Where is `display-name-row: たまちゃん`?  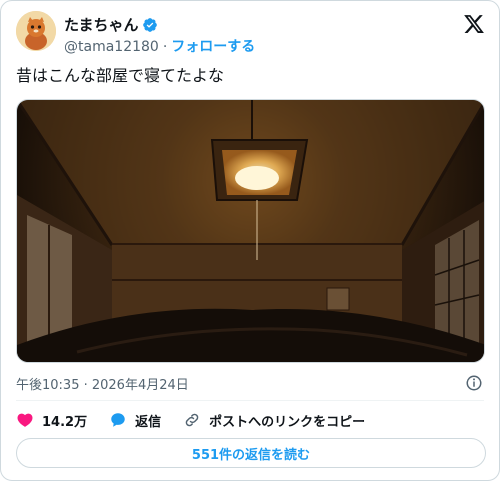
display-name-row: たまちゃん is located at coordinates (111, 24).